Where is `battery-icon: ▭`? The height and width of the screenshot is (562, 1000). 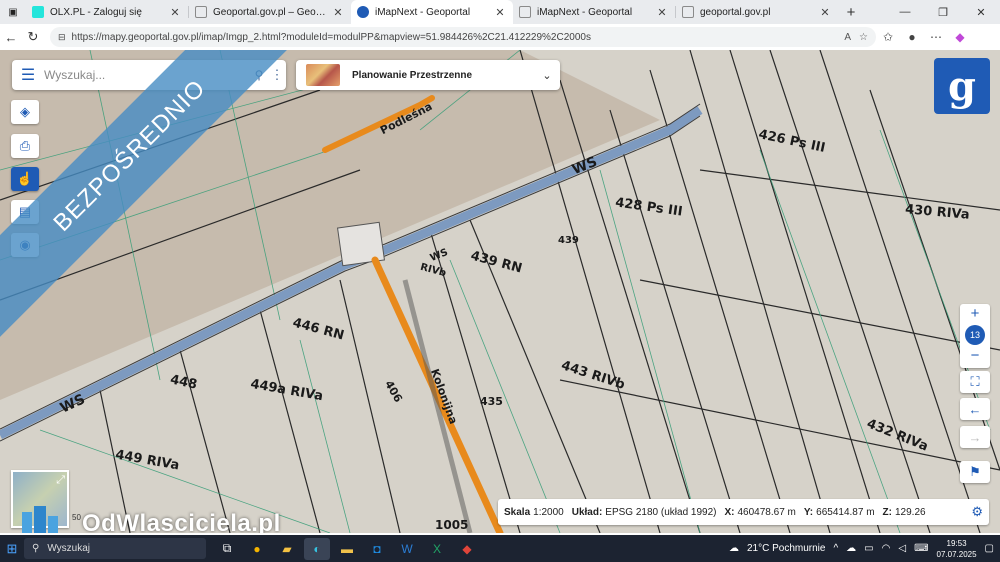 battery-icon: ▭ is located at coordinates (868, 548).